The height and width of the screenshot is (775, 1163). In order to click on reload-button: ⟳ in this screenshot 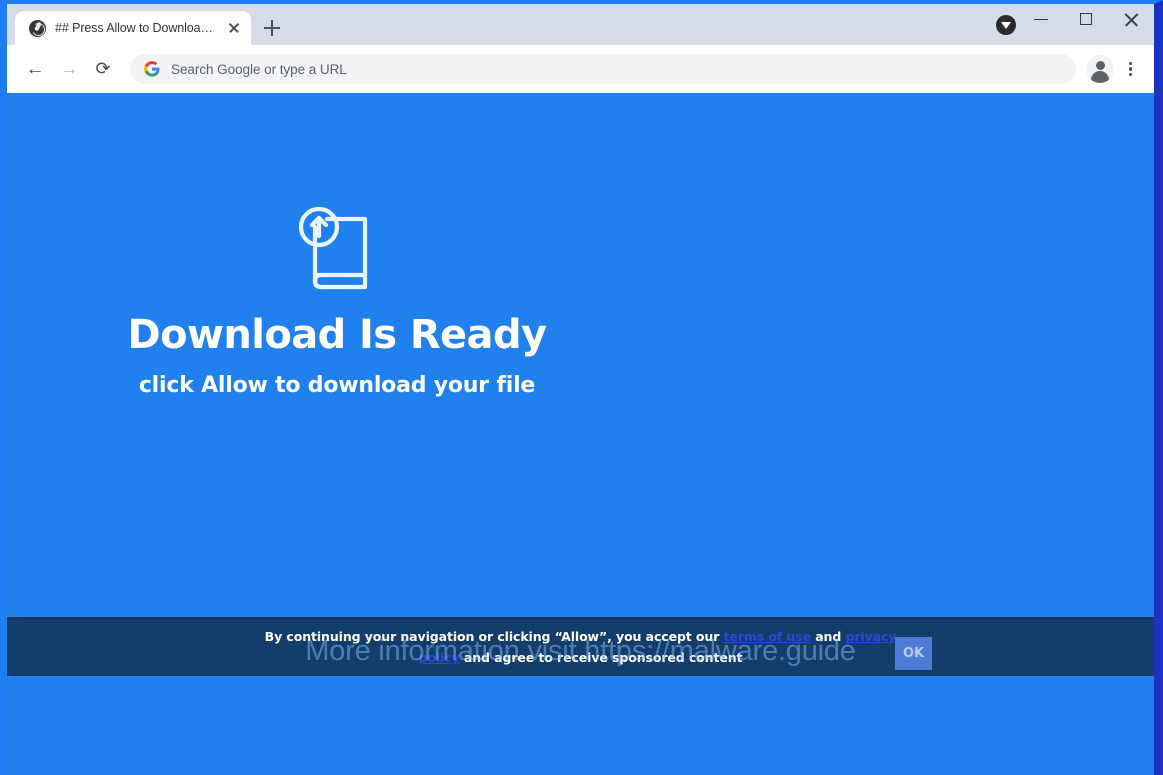, I will do `click(103, 69)`.